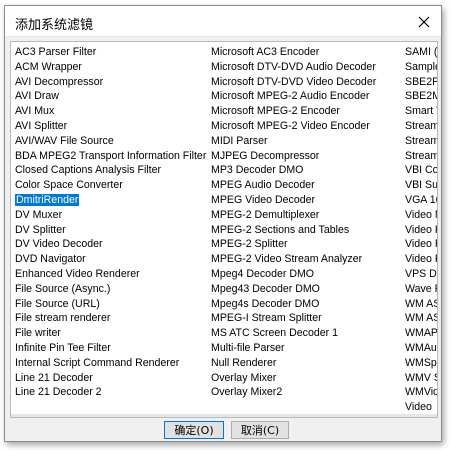 This screenshot has height=450, width=450. What do you see at coordinates (111, 126) in the screenshot?
I see `list-item: AVI Splitter` at bounding box center [111, 126].